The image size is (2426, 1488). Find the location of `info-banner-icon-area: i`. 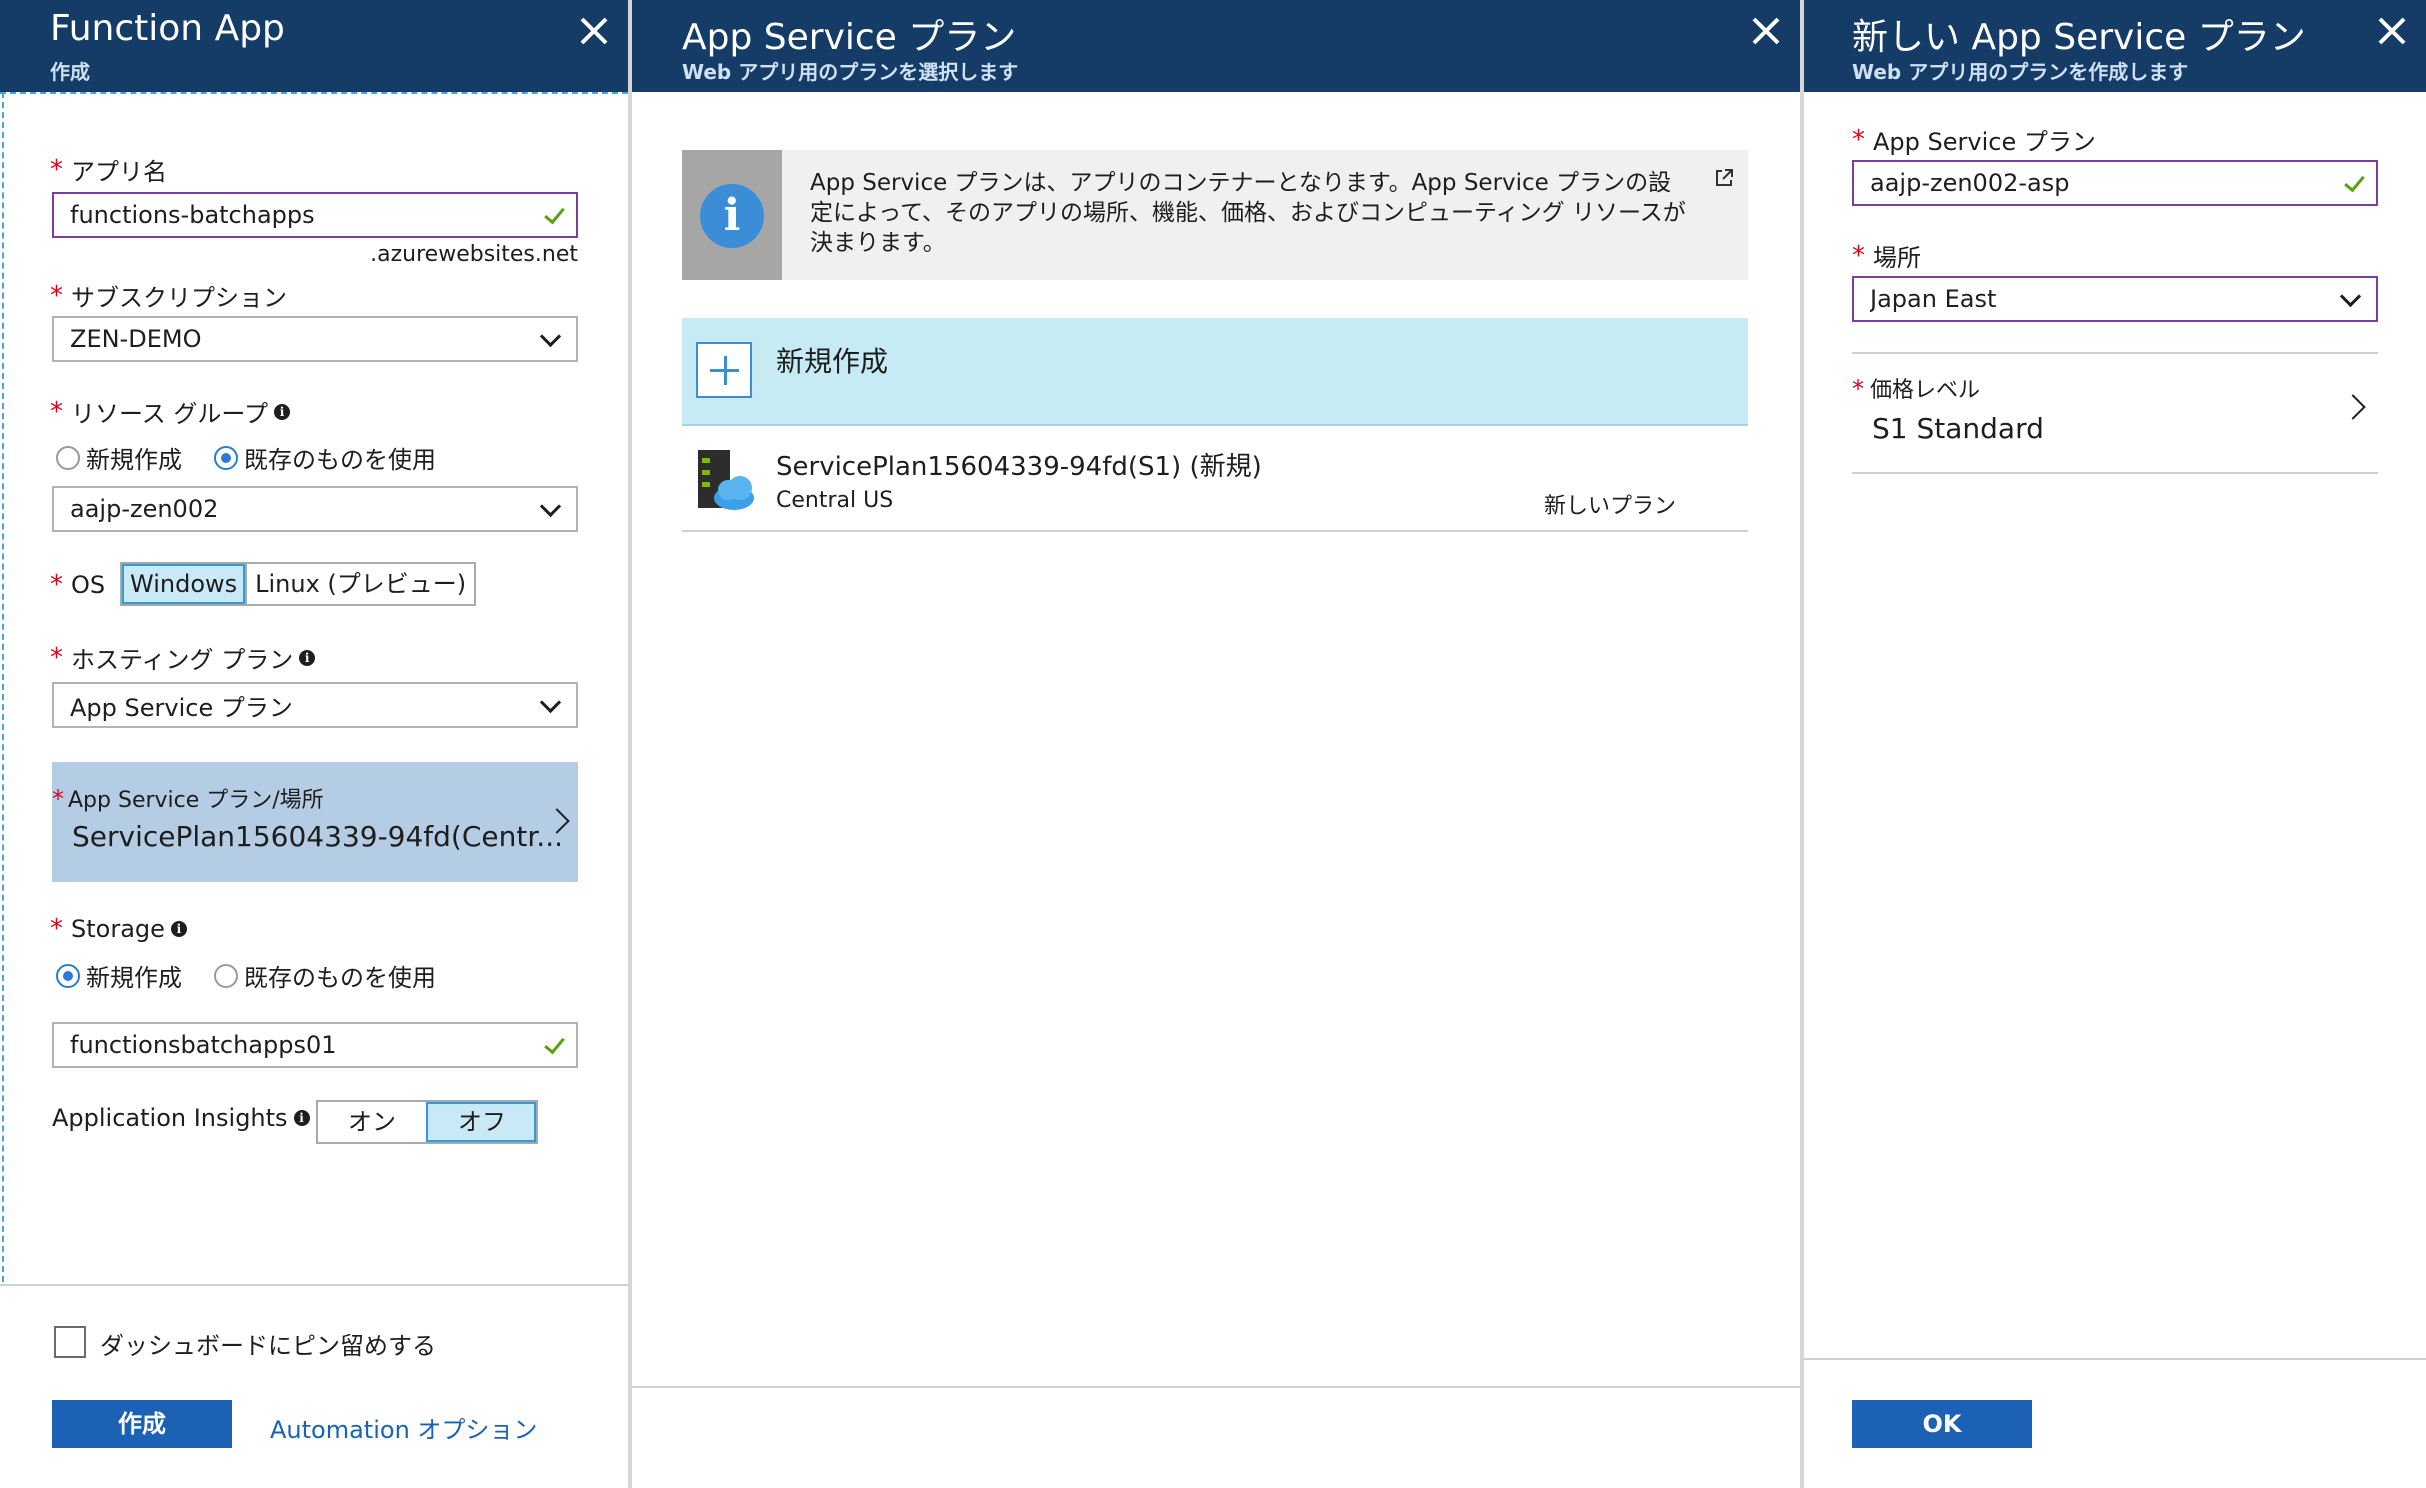

info-banner-icon-area: i is located at coordinates (732, 215).